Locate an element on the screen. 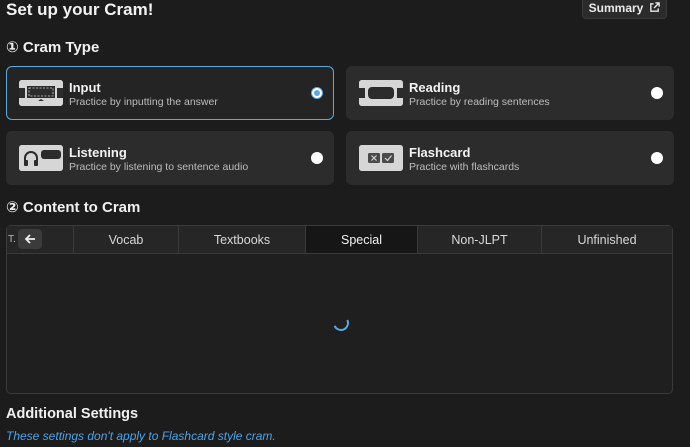  cram-type-input-card: Input Practice by inputting the answer is located at coordinates (170, 93).